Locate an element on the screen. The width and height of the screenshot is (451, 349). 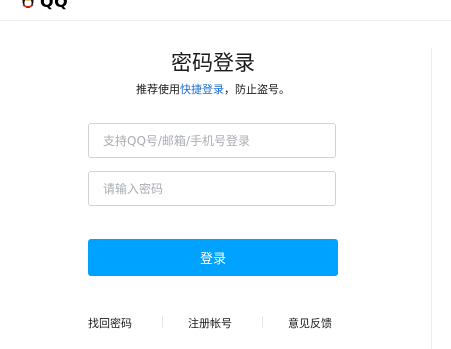
register-link: 注册帐号 is located at coordinates (210, 323).